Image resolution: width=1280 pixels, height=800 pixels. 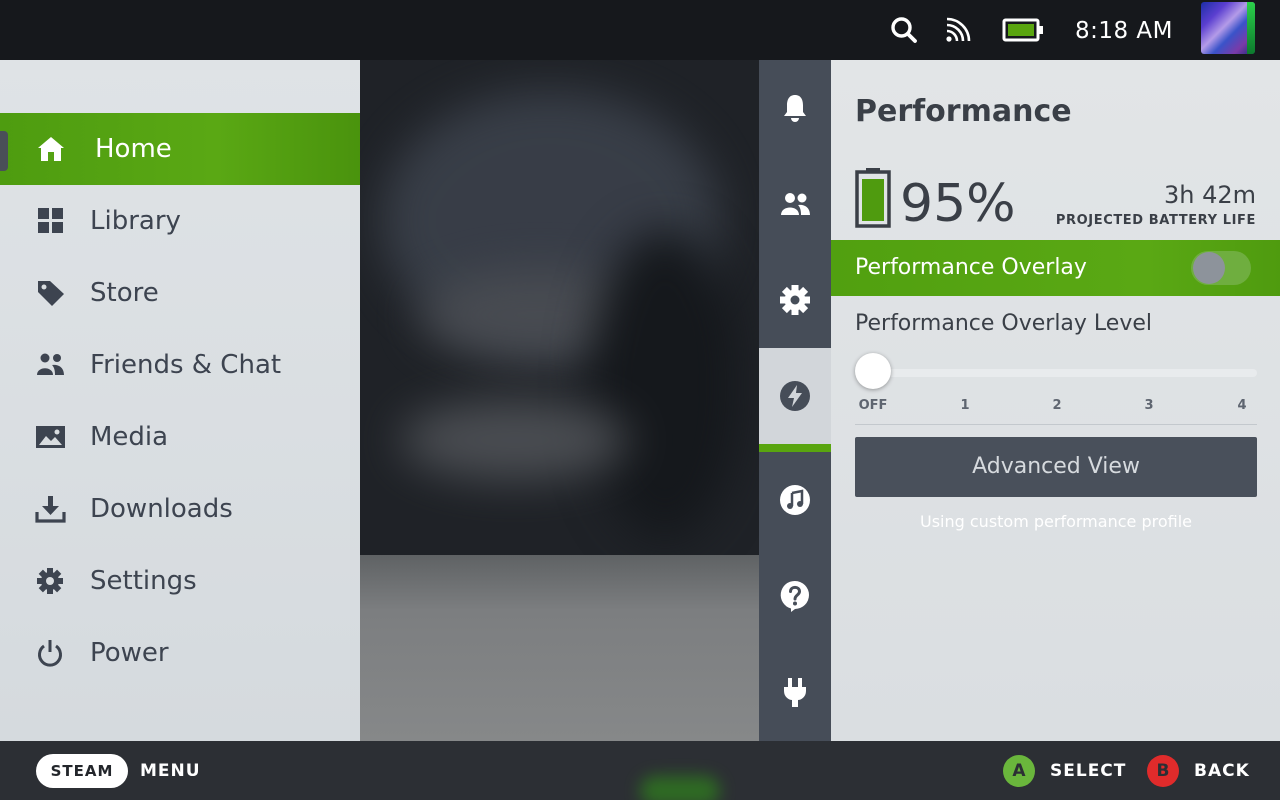 I want to click on tab-help, so click(x=795, y=596).